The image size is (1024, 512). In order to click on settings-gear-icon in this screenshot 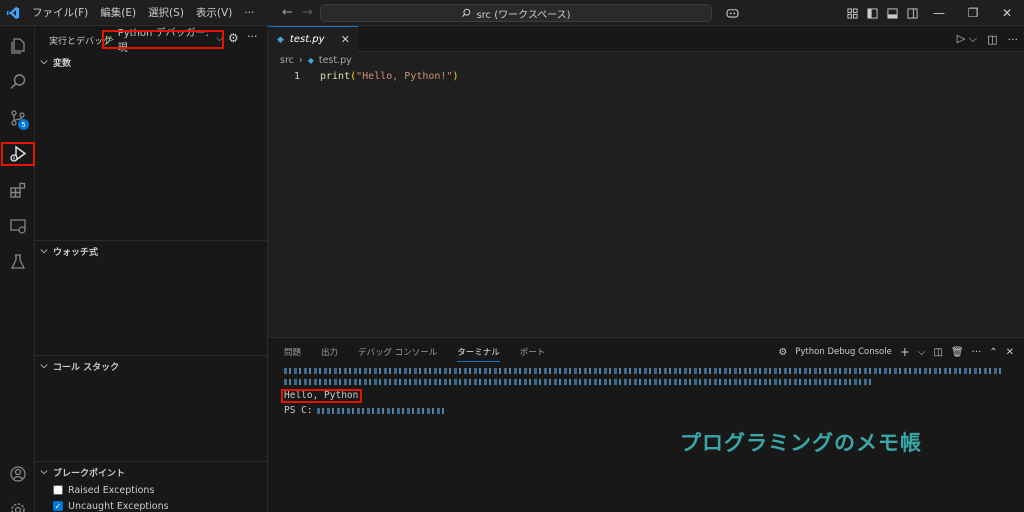, I will do `click(17, 502)`.